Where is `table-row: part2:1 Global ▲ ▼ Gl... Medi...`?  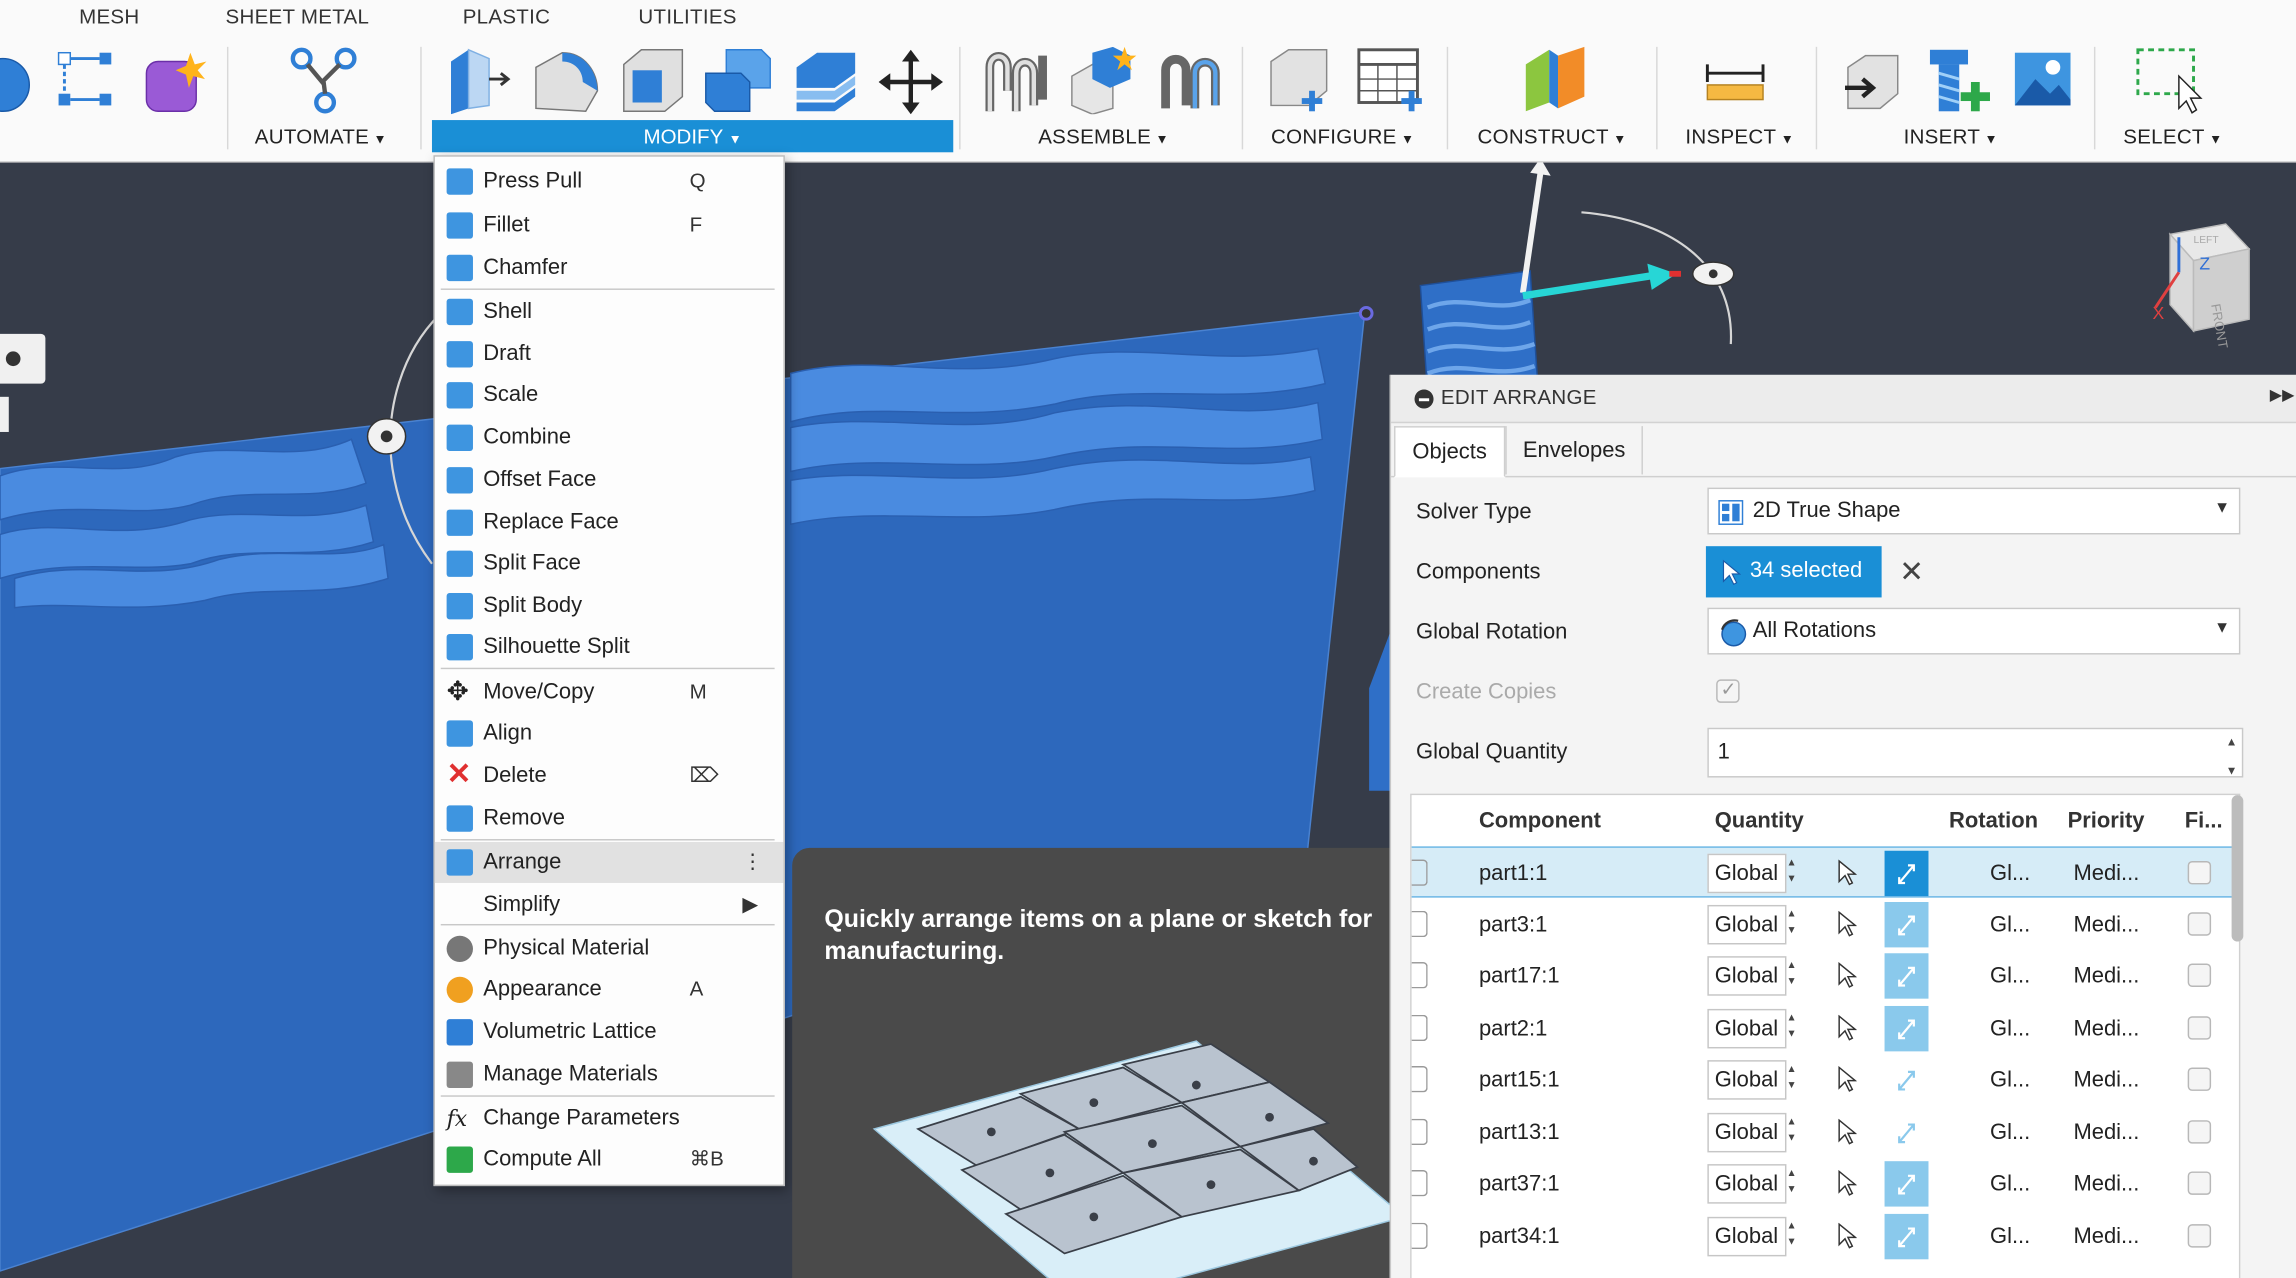
table-row: part2:1 Global ▲ ▼ Gl... Medi... is located at coordinates (1823, 1027).